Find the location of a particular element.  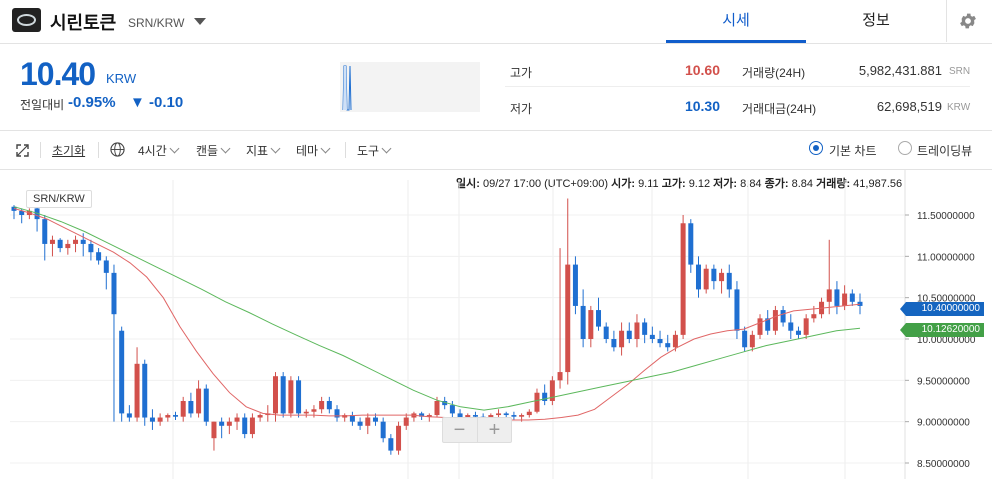

tab-info: 정보 is located at coordinates (876, 21).